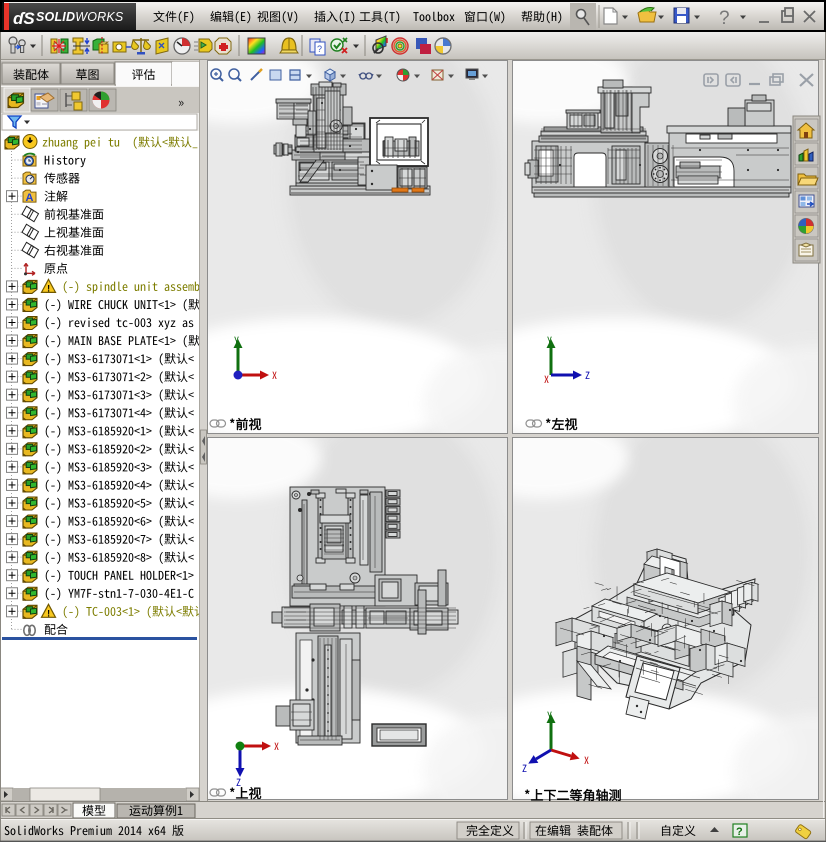 The width and height of the screenshot is (826, 842). Describe the element at coordinates (24, 18) in the screenshot. I see `svg-text: ɗS` at that location.